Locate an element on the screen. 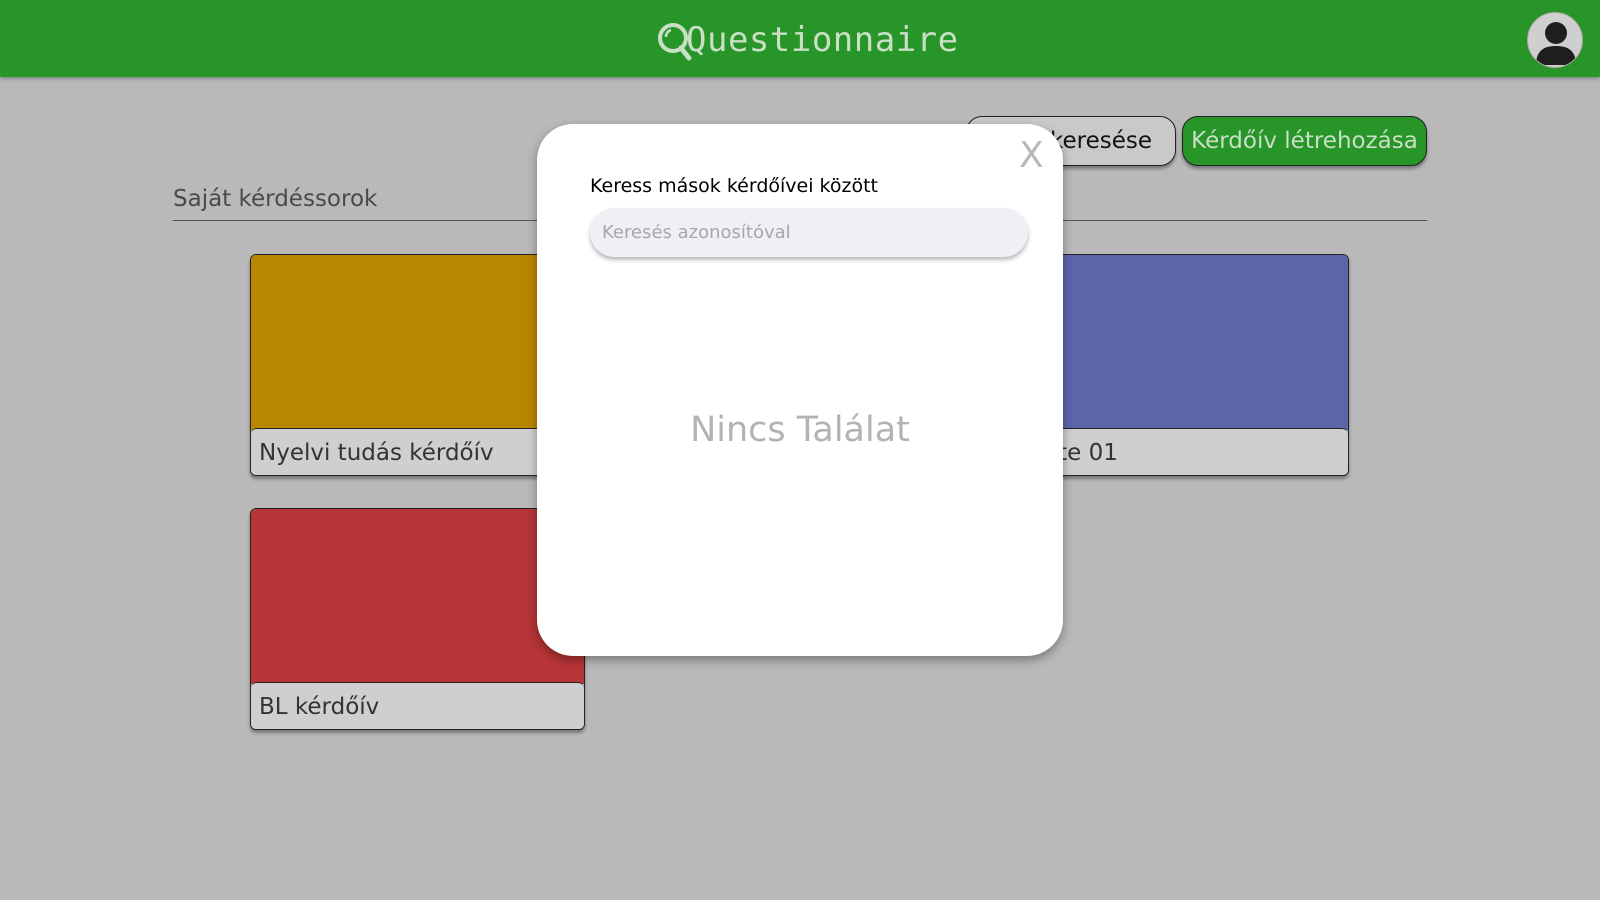 The width and height of the screenshot is (1600, 900). section-title: Saját kérdéssorok is located at coordinates (275, 199).